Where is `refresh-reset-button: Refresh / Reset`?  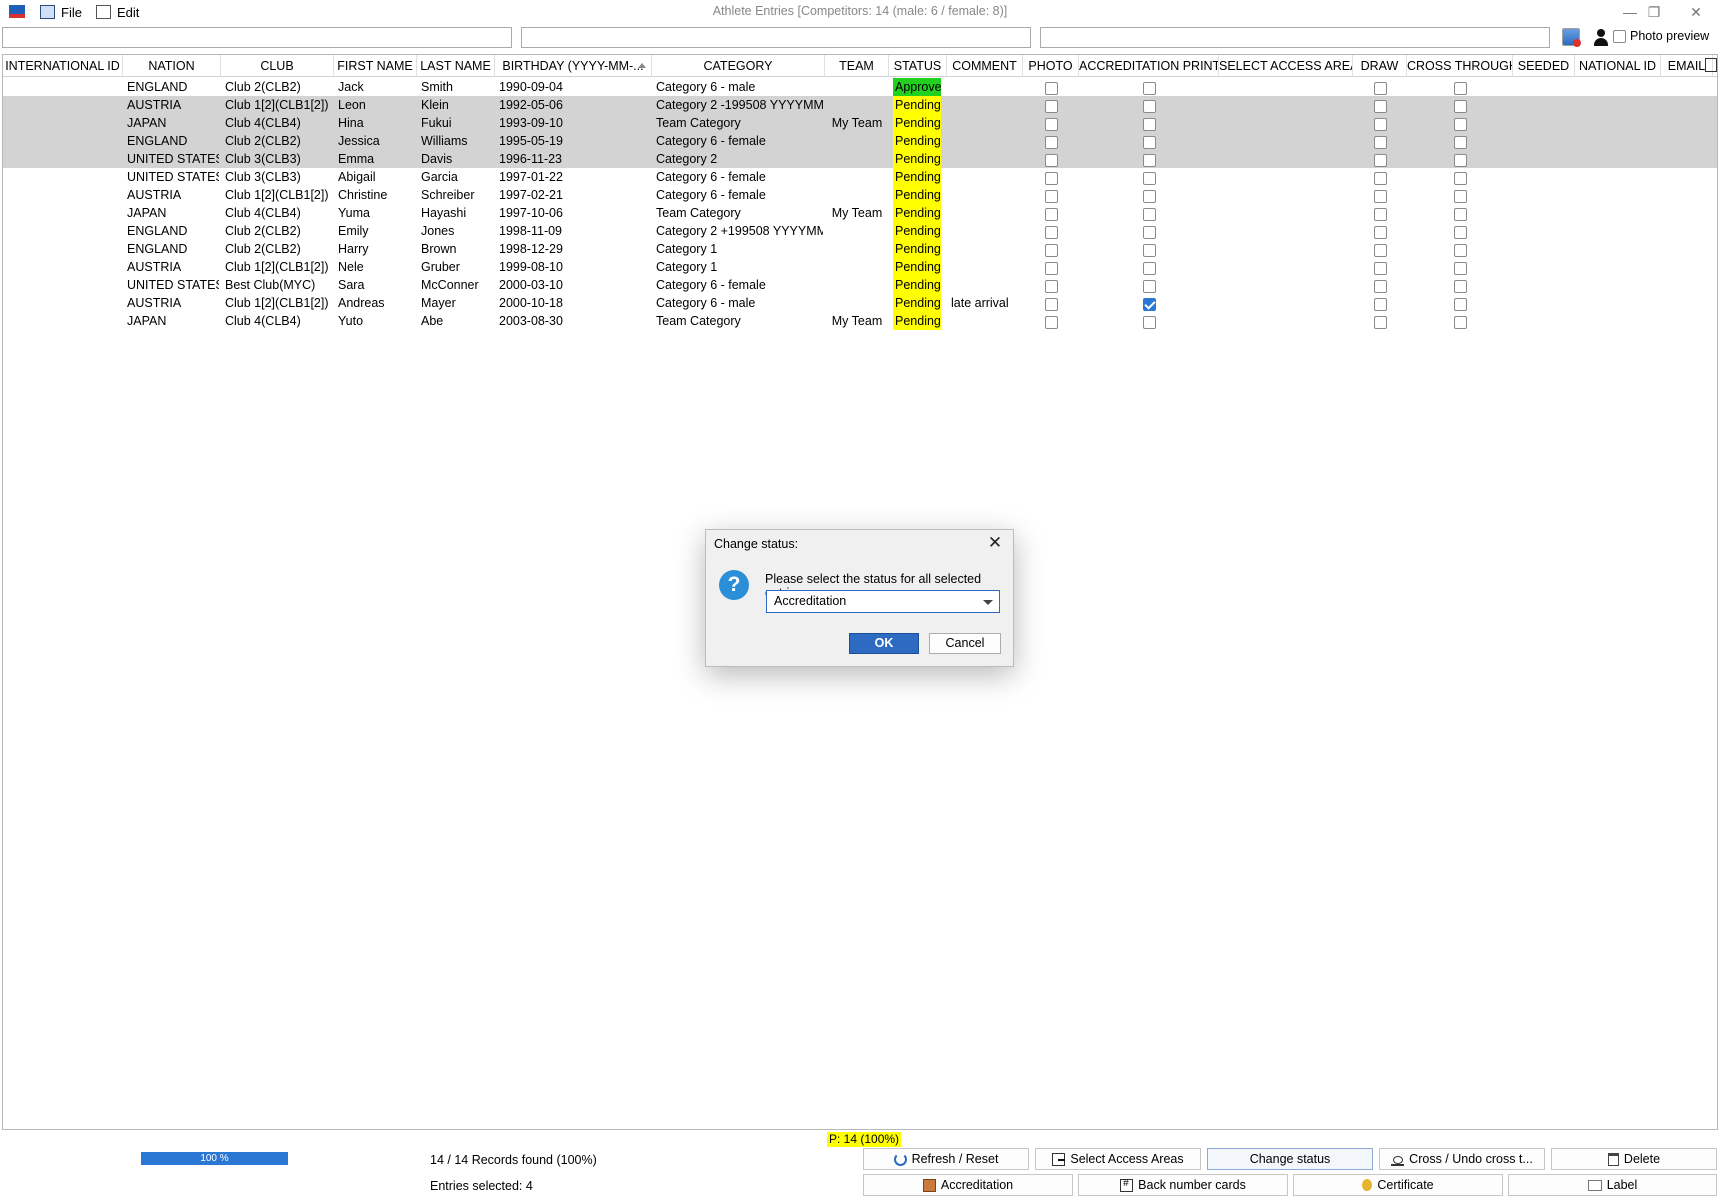 refresh-reset-button: Refresh / Reset is located at coordinates (946, 1159).